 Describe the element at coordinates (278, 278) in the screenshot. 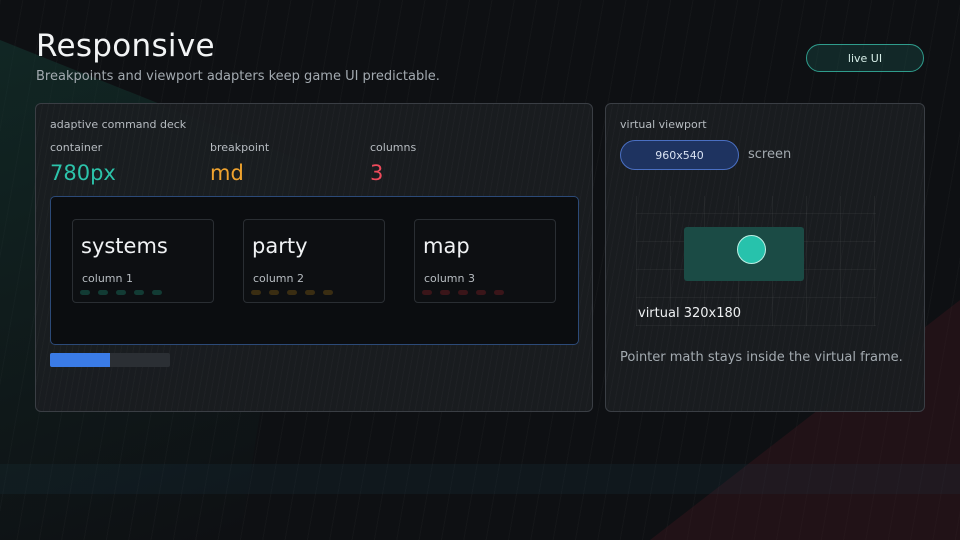

I see `column-subtitle: column 2` at that location.